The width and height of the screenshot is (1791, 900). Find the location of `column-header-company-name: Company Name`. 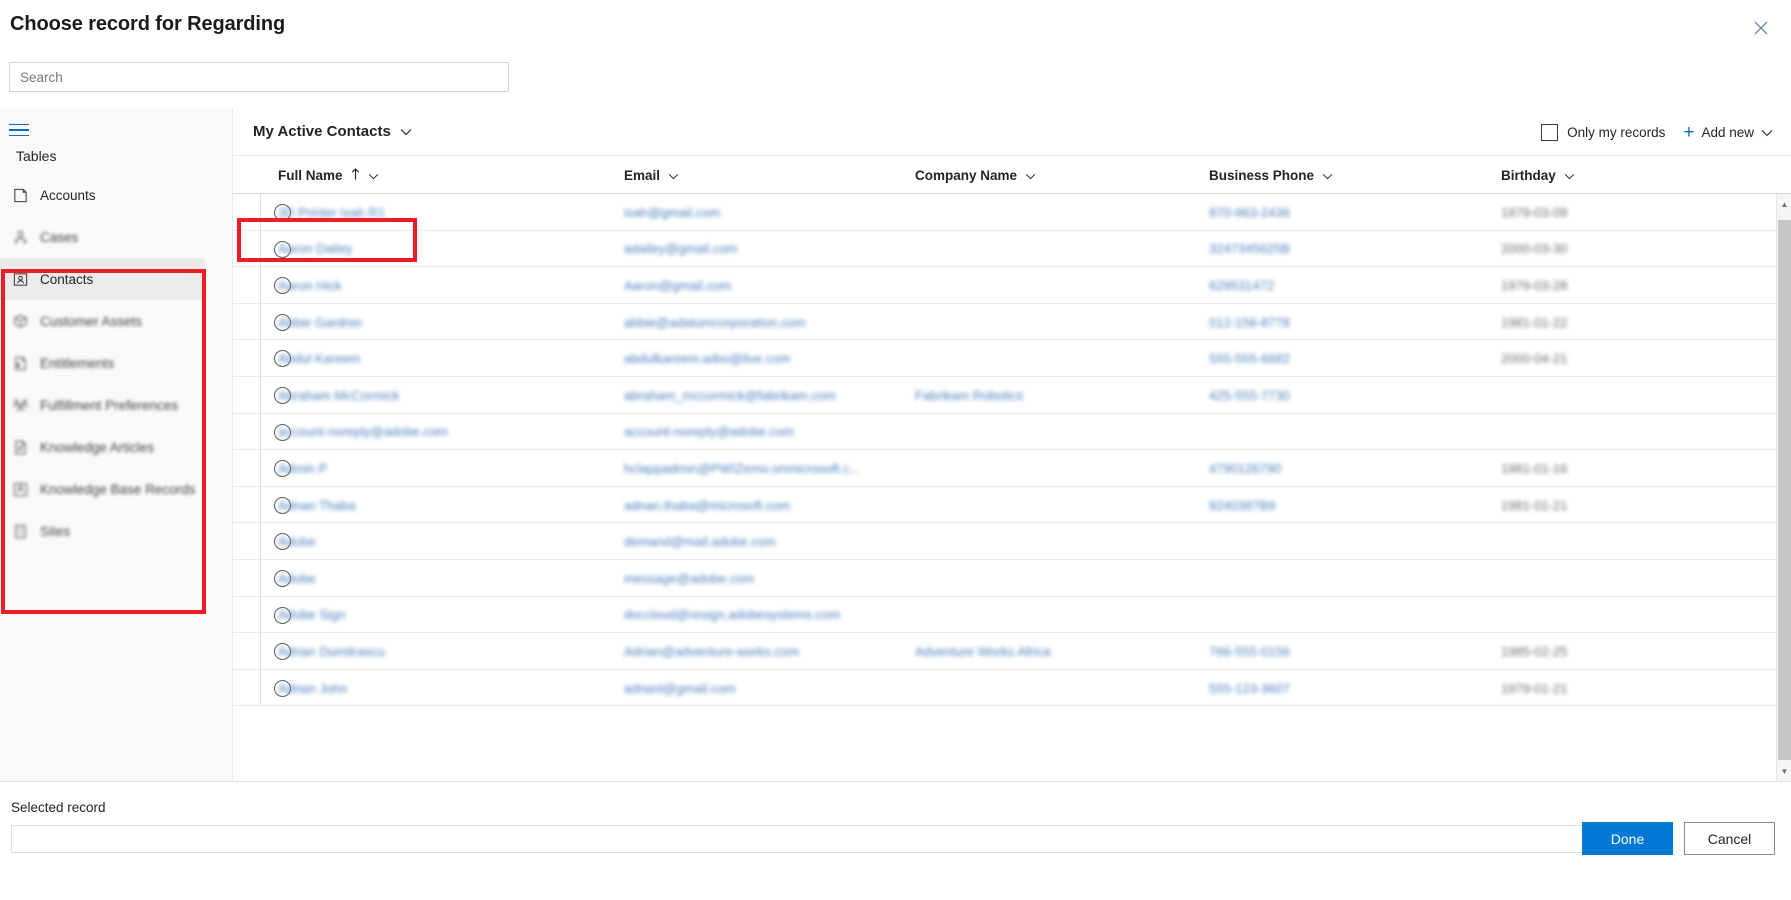

column-header-company-name: Company Name is located at coordinates (975, 175).